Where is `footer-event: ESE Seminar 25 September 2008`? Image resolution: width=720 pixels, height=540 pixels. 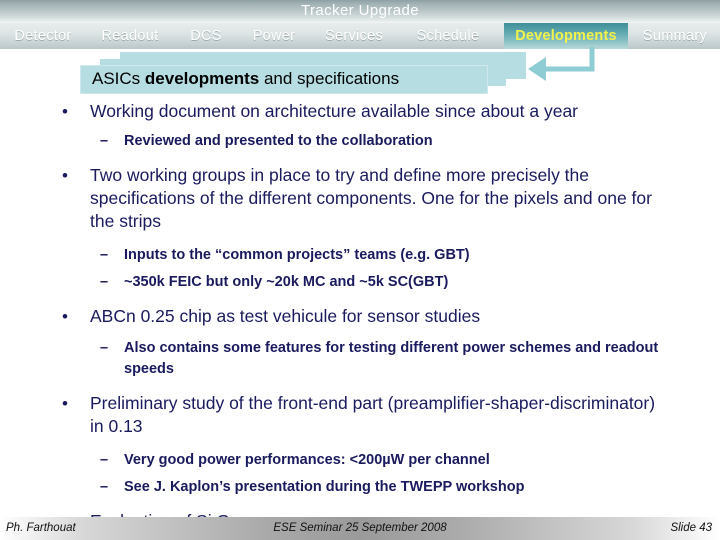 footer-event: ESE Seminar 25 September 2008 is located at coordinates (360, 528).